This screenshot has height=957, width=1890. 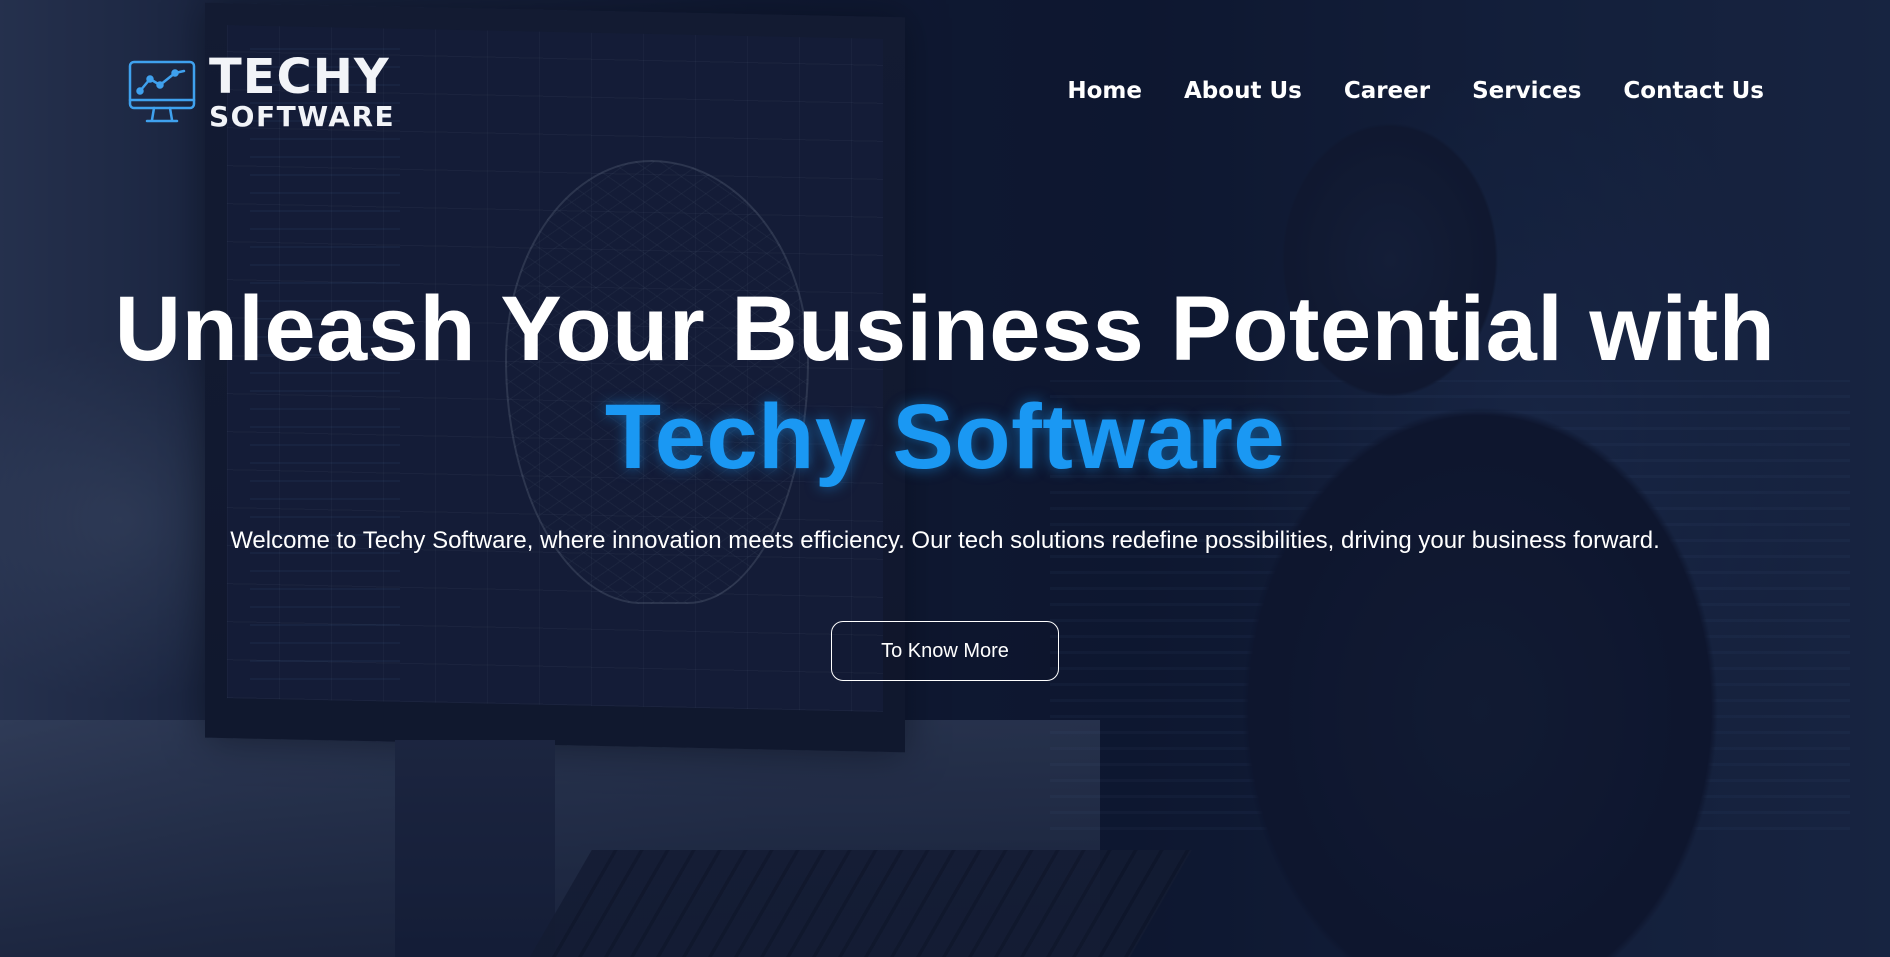 I want to click on brand-name-line1: TECHY, so click(x=299, y=77).